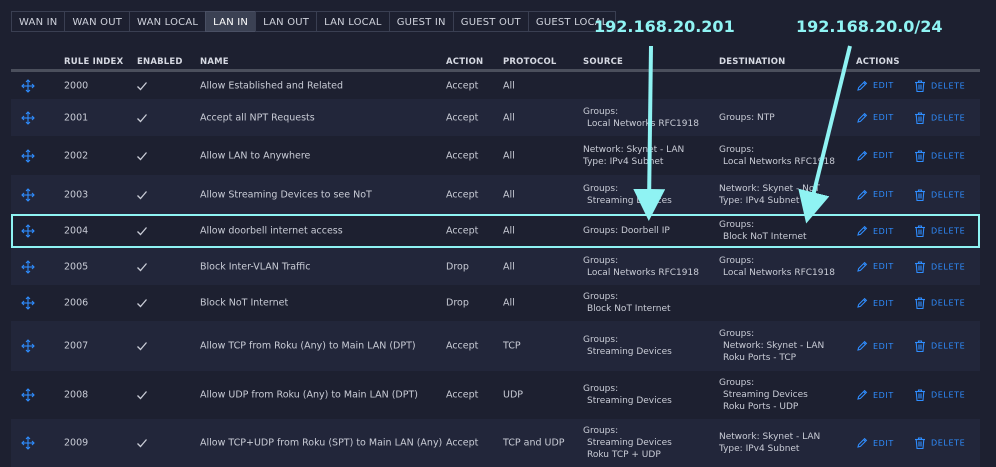  What do you see at coordinates (272, 85) in the screenshot?
I see `rule-name: Allow Established and Related` at bounding box center [272, 85].